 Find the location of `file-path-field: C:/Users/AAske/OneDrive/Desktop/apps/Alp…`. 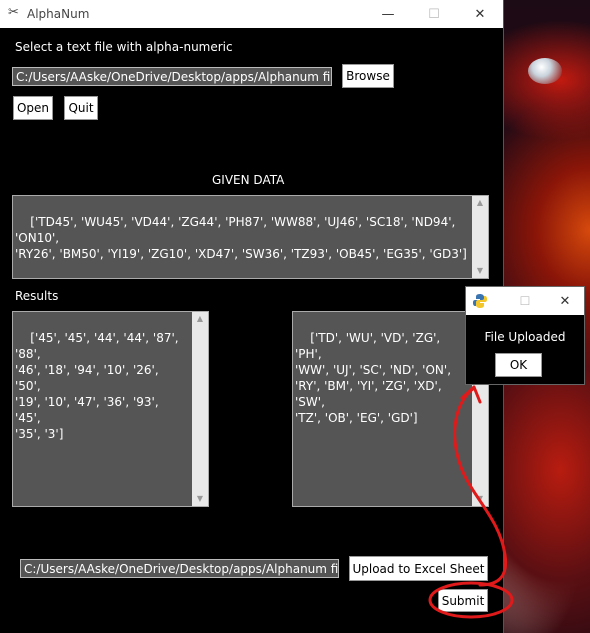

file-path-field: C:/Users/AAske/OneDrive/Desktop/apps/Alp… is located at coordinates (172, 76).